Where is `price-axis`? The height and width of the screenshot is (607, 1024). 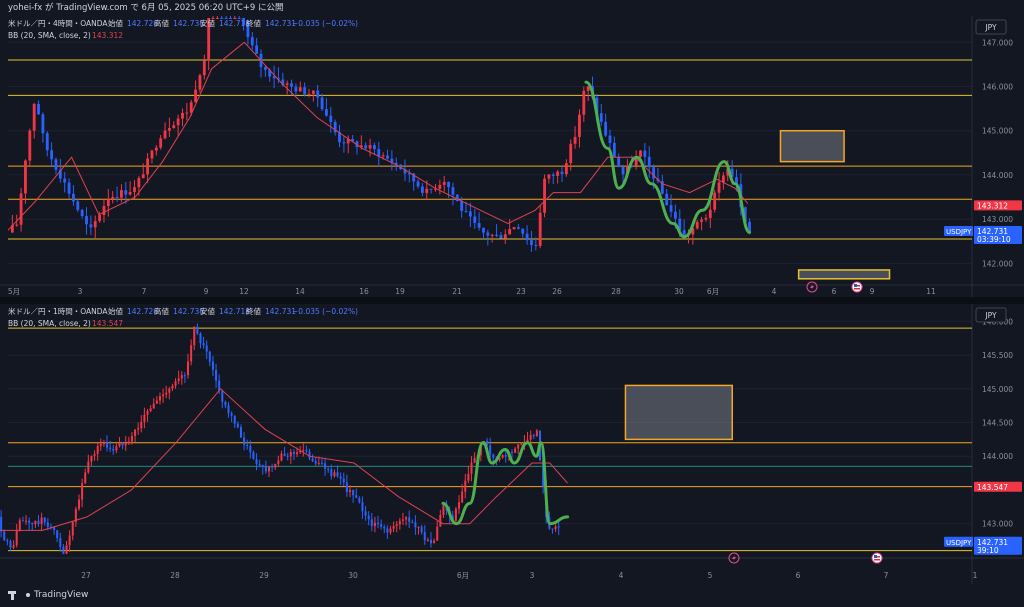 price-axis is located at coordinates (998, 163).